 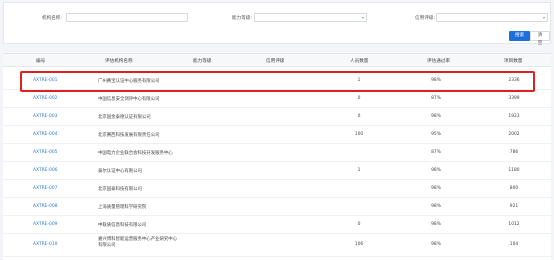 What do you see at coordinates (277, 99) in the screenshot?
I see `table-row: AXTRE-002 中国信息安全测评中心有限公司 0 87% 3399` at bounding box center [277, 99].